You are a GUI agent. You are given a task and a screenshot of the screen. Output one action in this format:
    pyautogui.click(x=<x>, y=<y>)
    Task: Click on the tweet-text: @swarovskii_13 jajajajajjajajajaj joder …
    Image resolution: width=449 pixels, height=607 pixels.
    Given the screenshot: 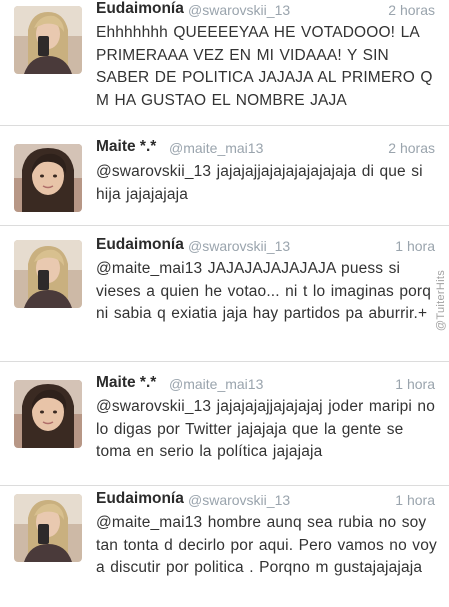 What is the action you would take?
    pyautogui.click(x=265, y=429)
    